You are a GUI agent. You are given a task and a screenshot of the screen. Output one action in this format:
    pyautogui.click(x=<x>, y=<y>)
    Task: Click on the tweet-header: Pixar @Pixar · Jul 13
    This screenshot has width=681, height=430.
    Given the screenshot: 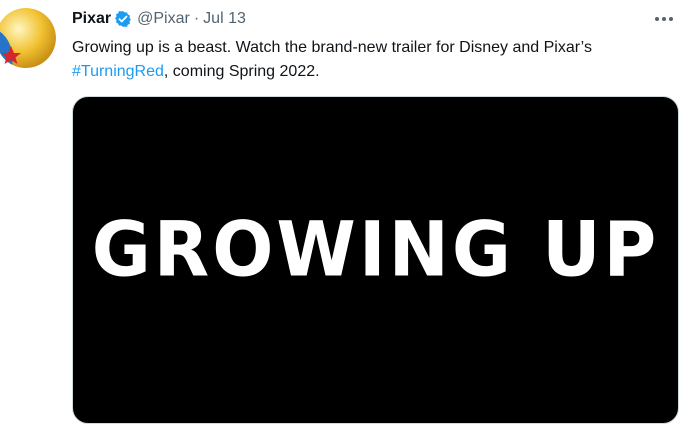 What is the action you would take?
    pyautogui.click(x=159, y=19)
    